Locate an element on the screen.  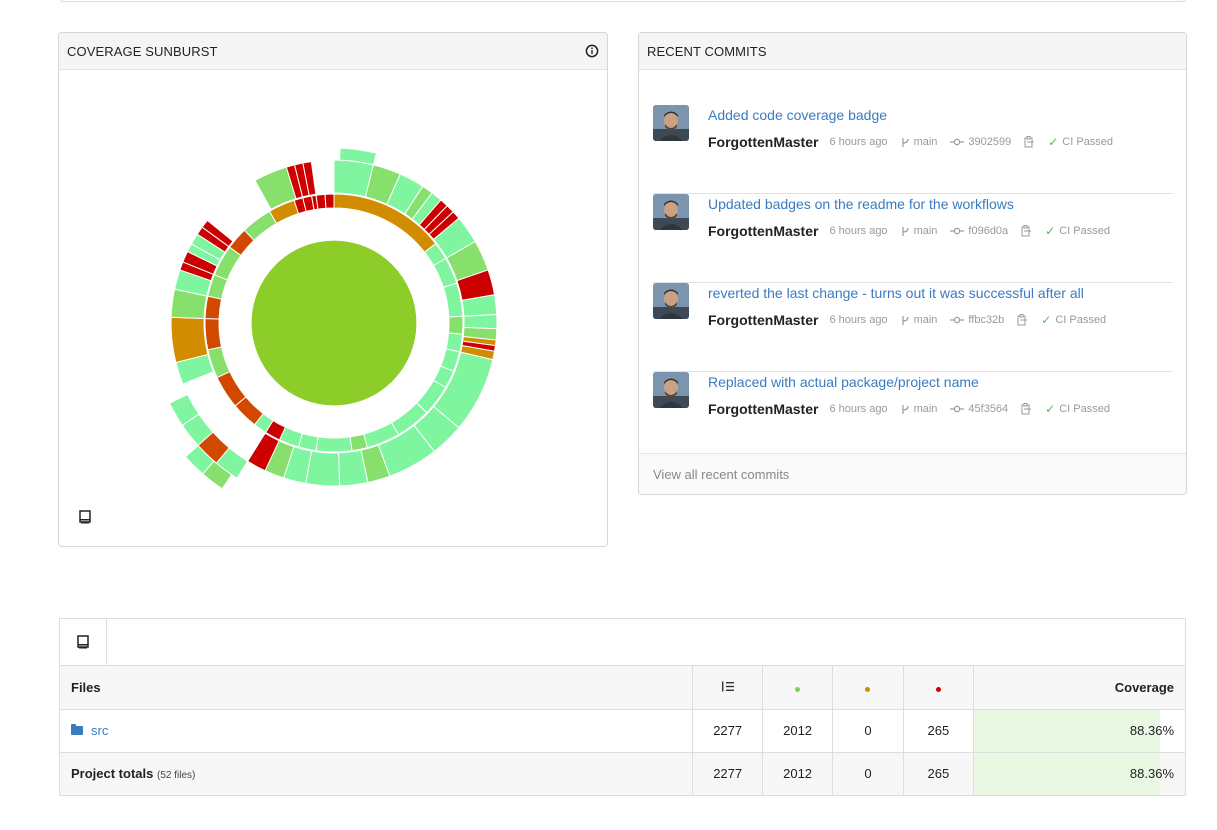
totals-label: Project totals is located at coordinates (112, 774).